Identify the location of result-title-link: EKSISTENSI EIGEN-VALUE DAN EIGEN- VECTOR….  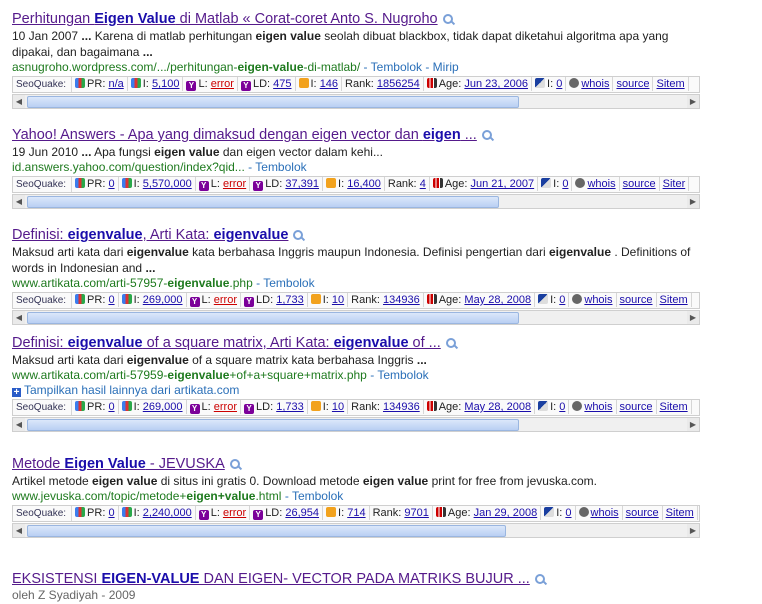
(356, 579).